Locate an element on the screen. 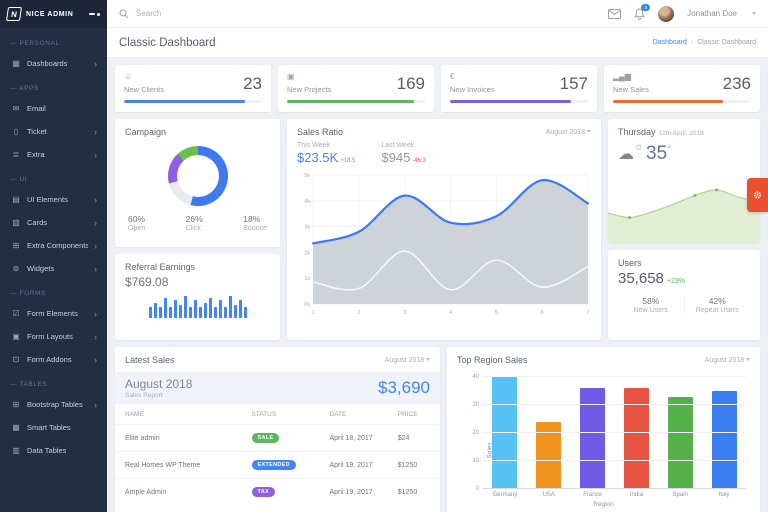 Image resolution: width=768 pixels, height=512 pixels. table-row: Elite admin SALE April 18, 2017 $24 is located at coordinates (277, 438).